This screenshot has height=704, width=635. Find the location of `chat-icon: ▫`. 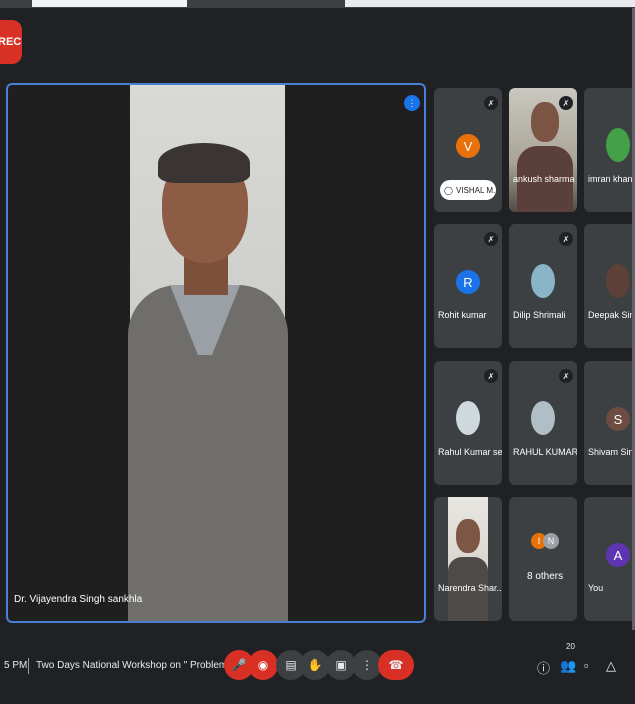

chat-icon: ▫ is located at coordinates (586, 665).